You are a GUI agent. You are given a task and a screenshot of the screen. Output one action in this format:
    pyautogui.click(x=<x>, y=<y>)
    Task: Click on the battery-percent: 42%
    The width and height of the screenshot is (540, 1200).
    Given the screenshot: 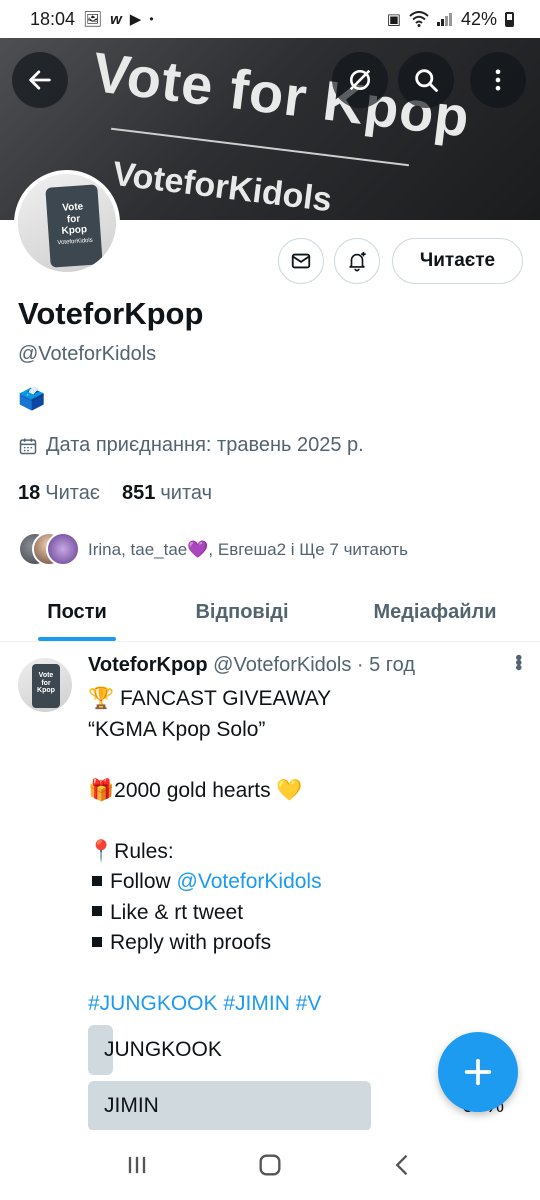 What is the action you would take?
    pyautogui.click(x=478, y=18)
    